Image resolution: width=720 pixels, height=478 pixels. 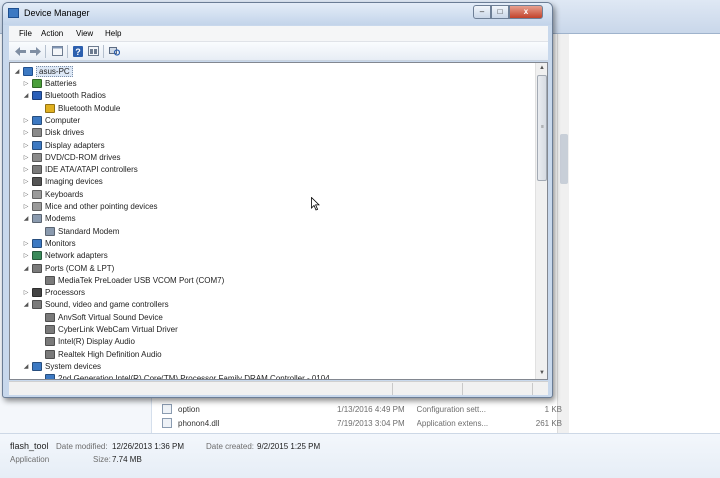 I want to click on tree-category-node: ◢ Bluetooth Radios, so click(x=279, y=96).